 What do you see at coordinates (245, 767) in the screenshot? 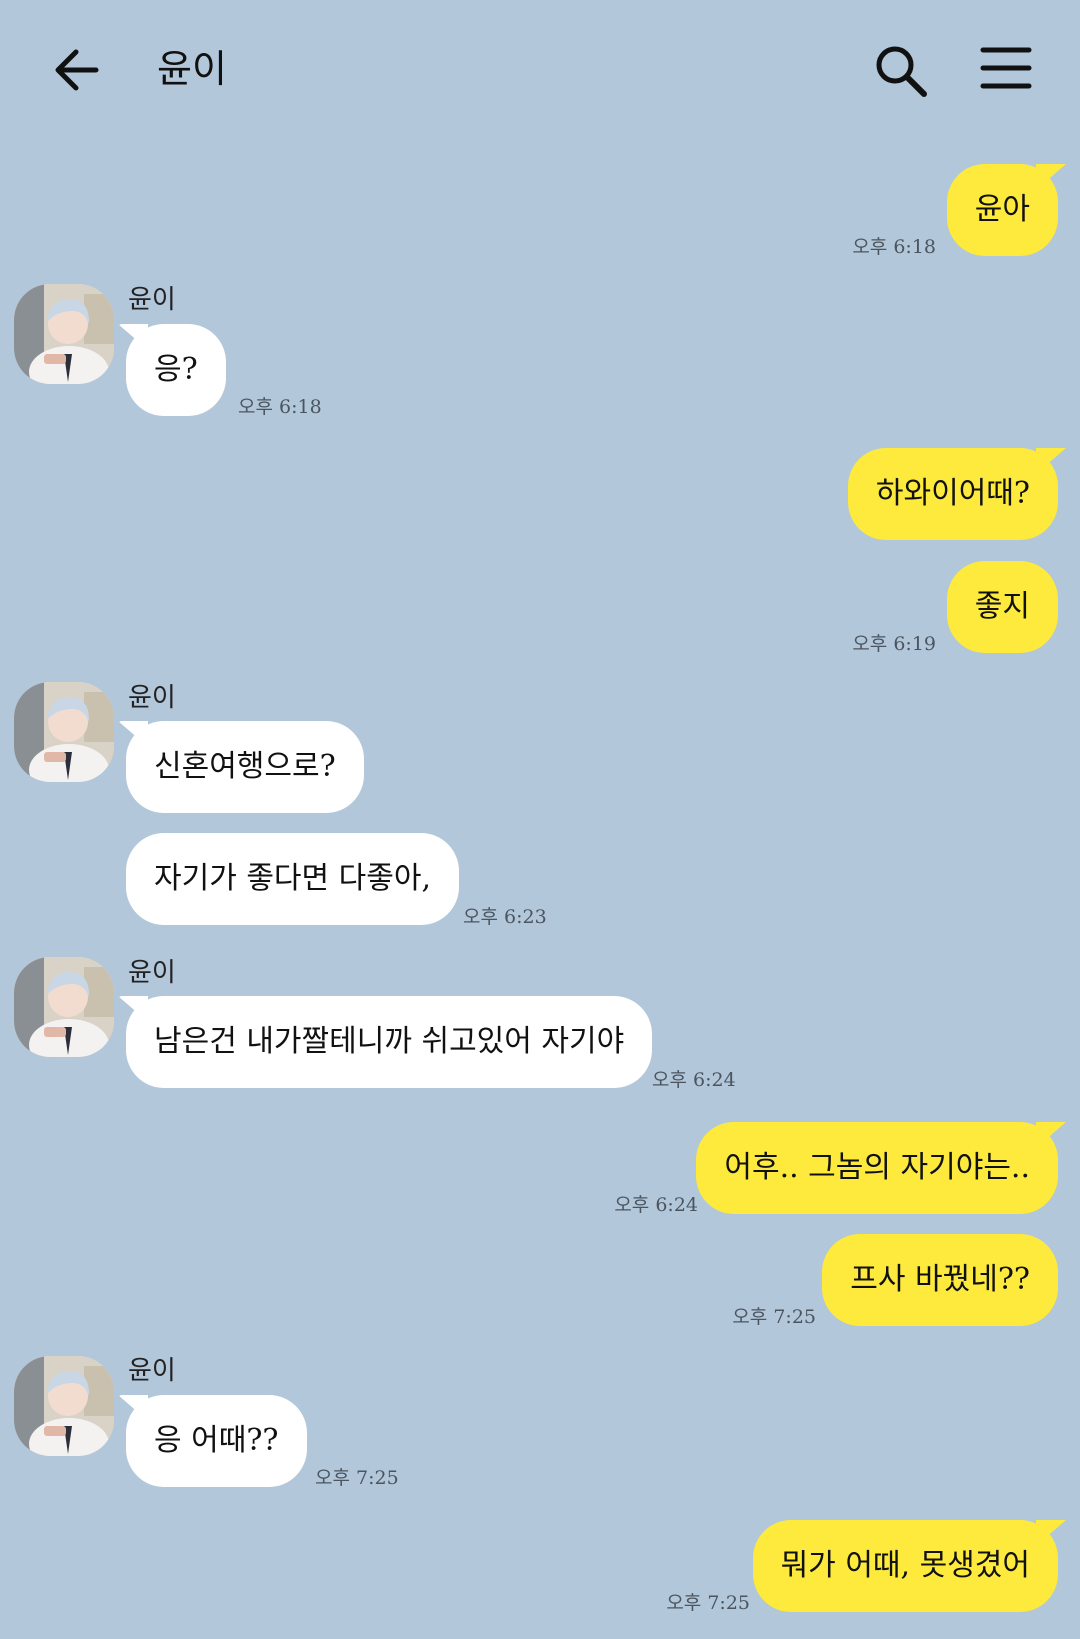
I see `incoming-message-bubble: 신혼여행으로?` at bounding box center [245, 767].